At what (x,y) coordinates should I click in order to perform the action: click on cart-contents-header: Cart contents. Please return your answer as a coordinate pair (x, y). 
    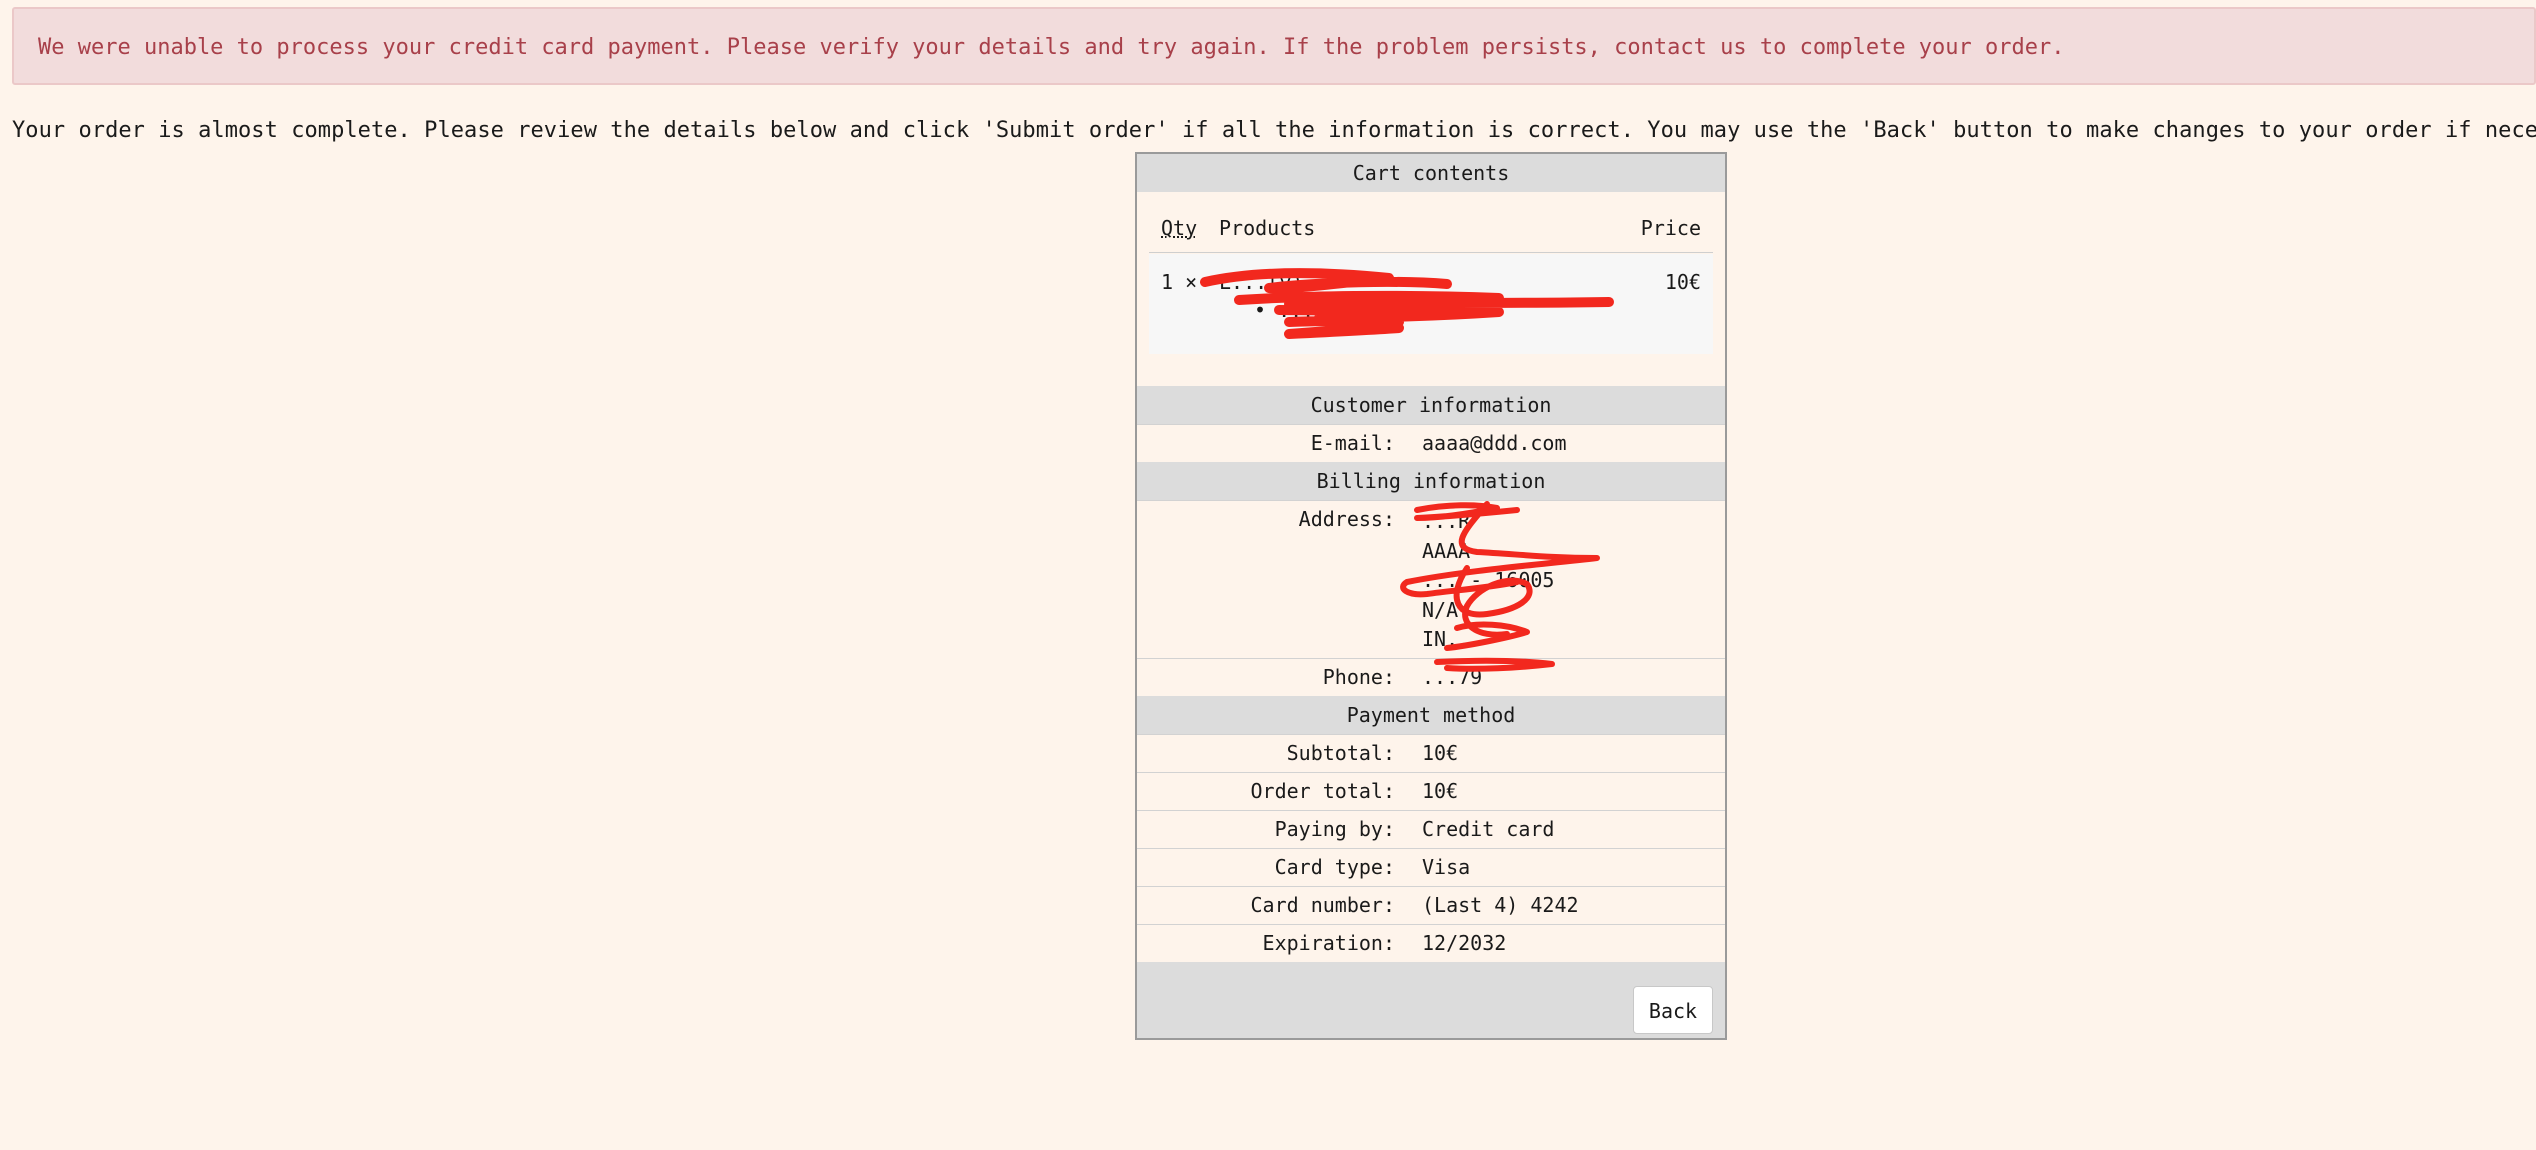
    Looking at the image, I should click on (1431, 173).